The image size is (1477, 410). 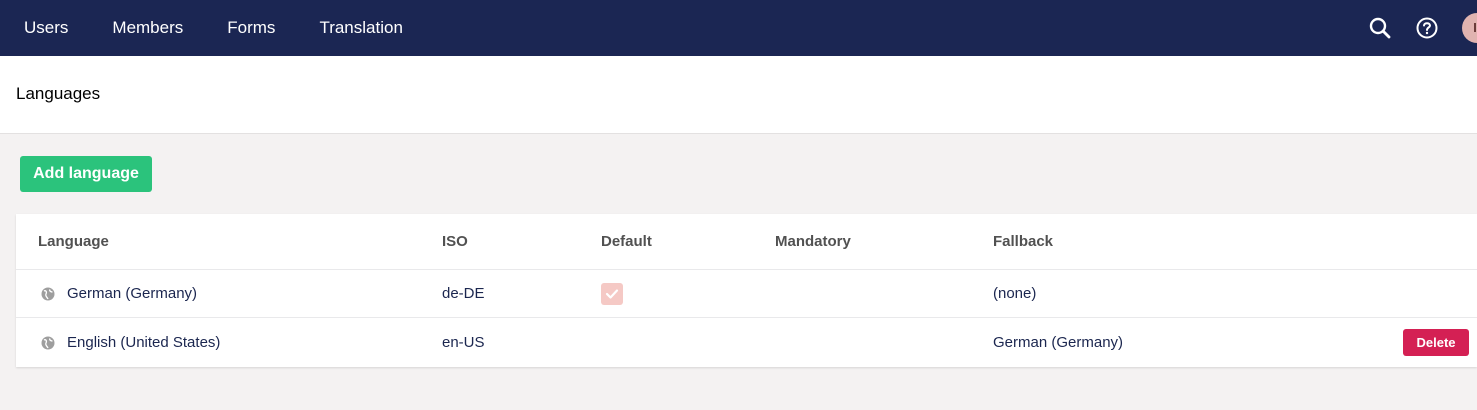 I want to click on header-iso: ISO, so click(x=455, y=241).